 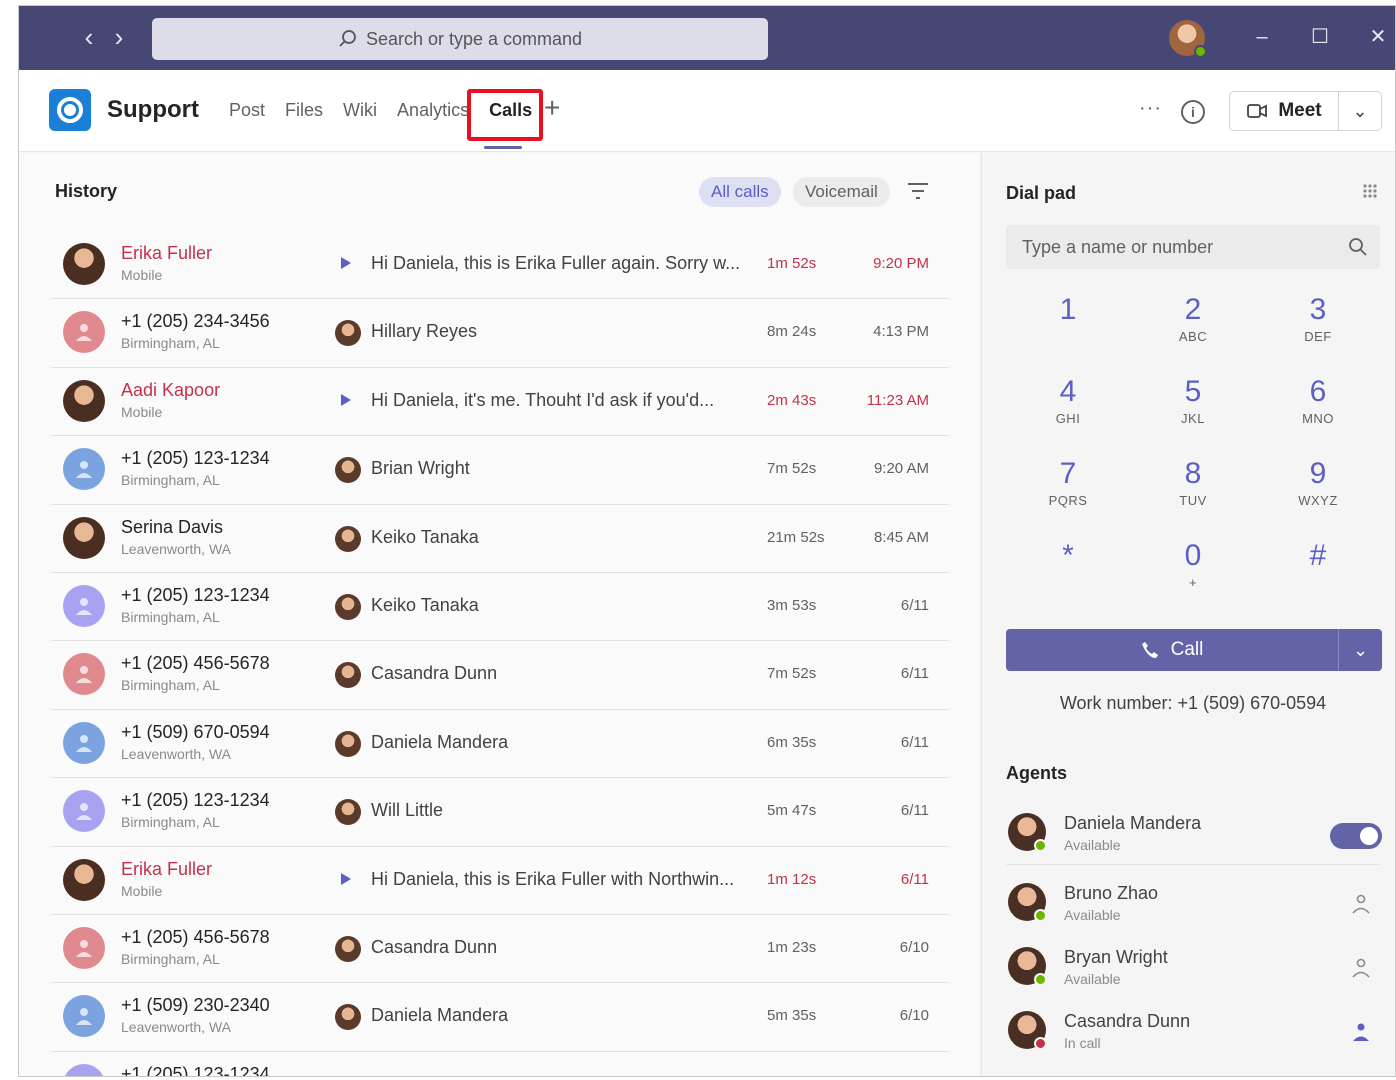 What do you see at coordinates (304, 110) in the screenshot?
I see `tab-files: Files` at bounding box center [304, 110].